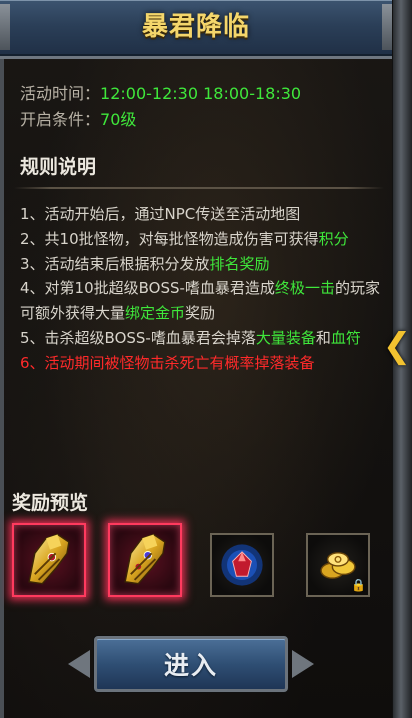 The width and height of the screenshot is (412, 718). I want to click on rule-3: 3、活动结束后根据积分发放排名奖励, so click(200, 264).